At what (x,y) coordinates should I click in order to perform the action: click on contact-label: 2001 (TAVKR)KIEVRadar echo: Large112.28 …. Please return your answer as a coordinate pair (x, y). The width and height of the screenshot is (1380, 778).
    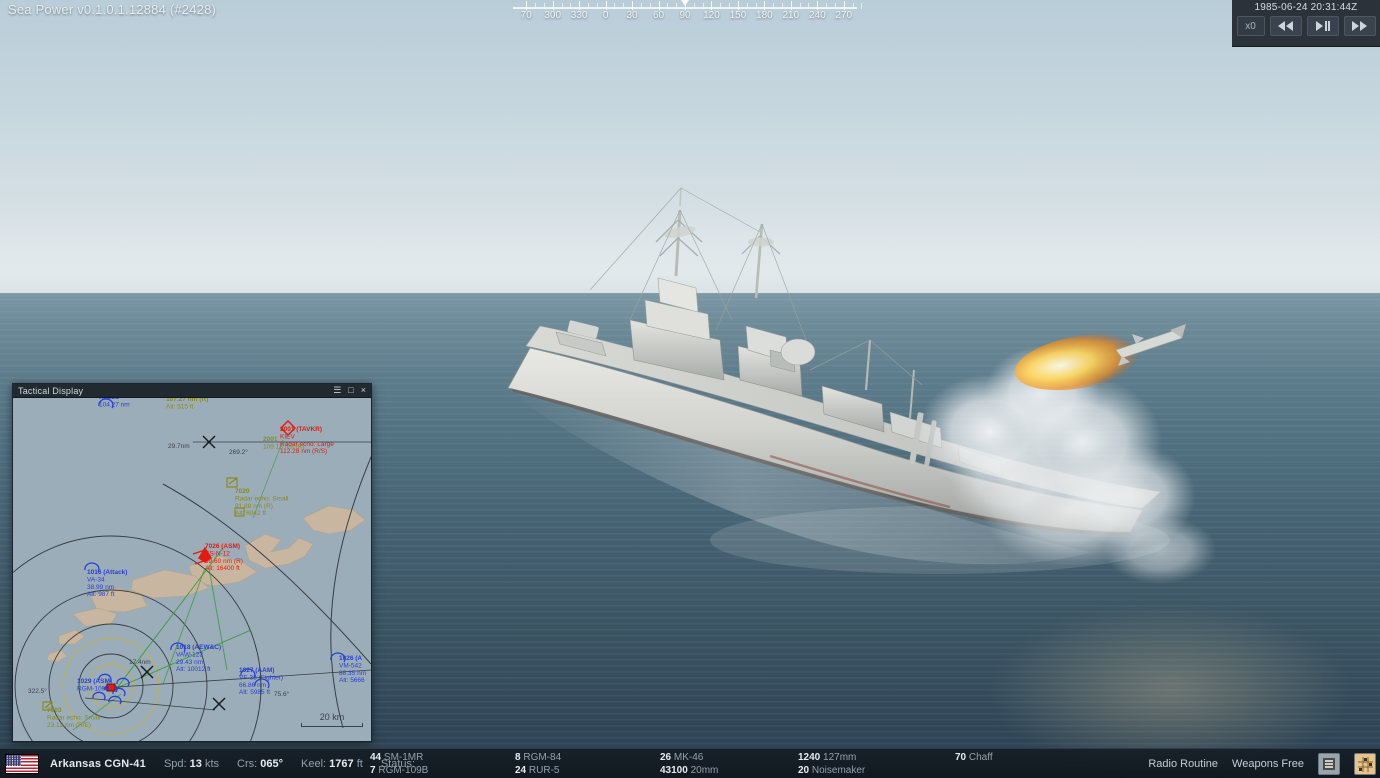
    Looking at the image, I should click on (307, 440).